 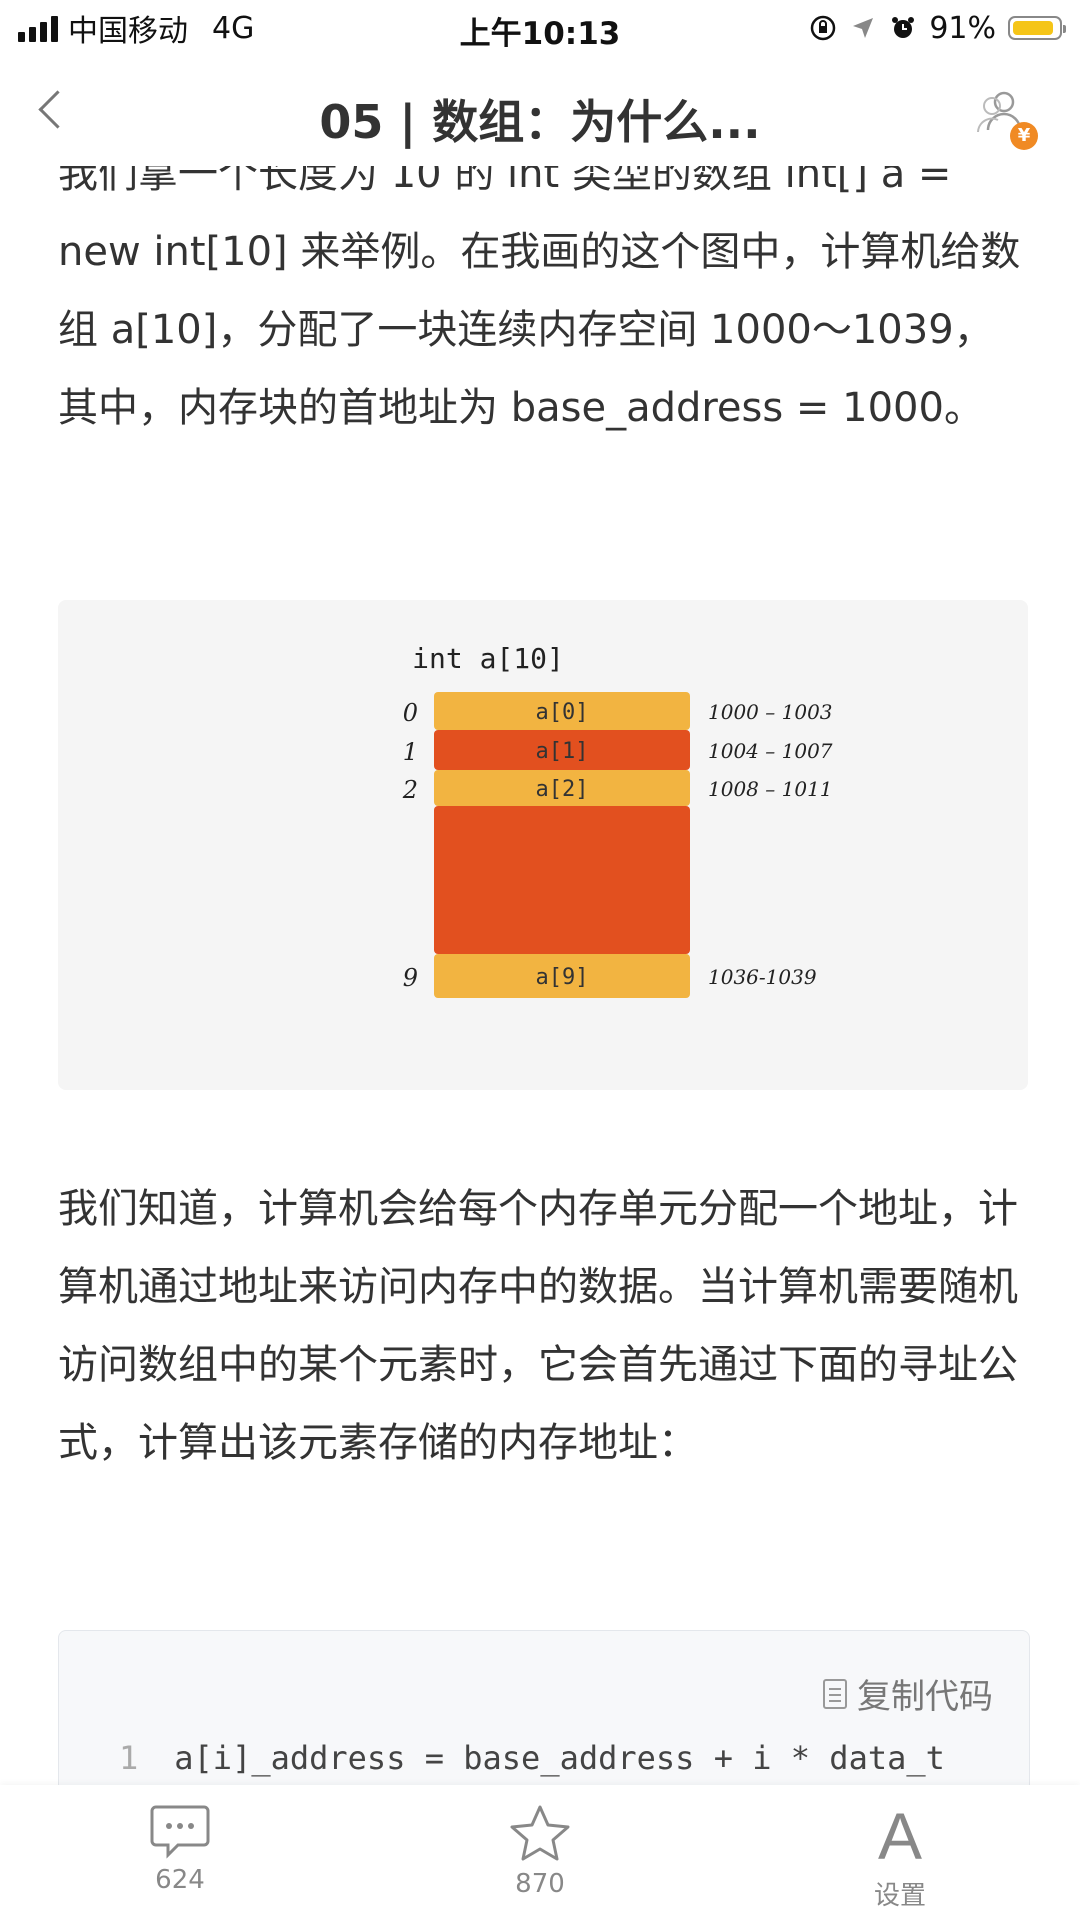 I want to click on memory-cell, so click(x=562, y=880).